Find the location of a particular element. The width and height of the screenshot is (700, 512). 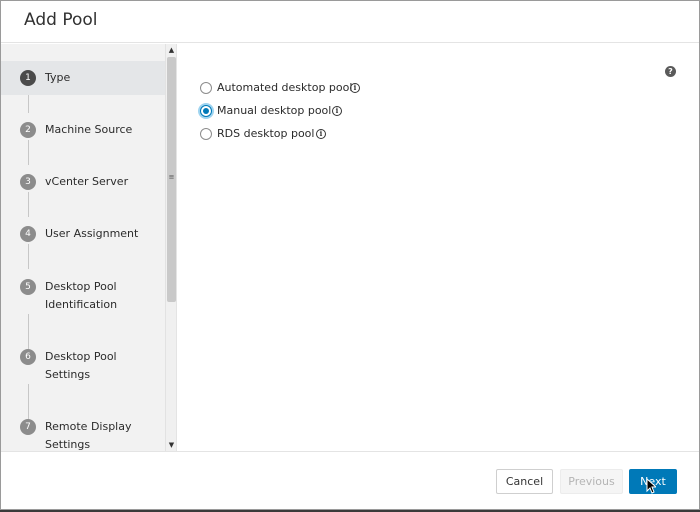

step-number: 1 is located at coordinates (28, 78).